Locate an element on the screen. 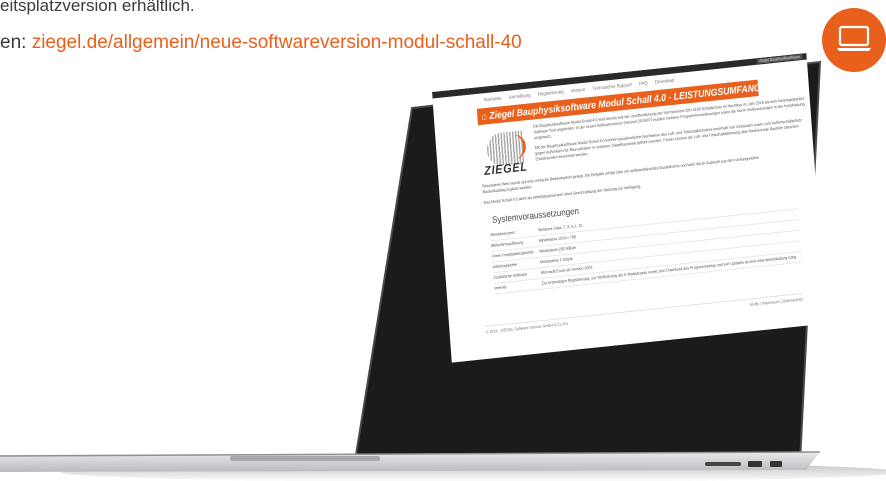 This screenshot has width=886, height=481. nav-item: Version is located at coordinates (578, 91).